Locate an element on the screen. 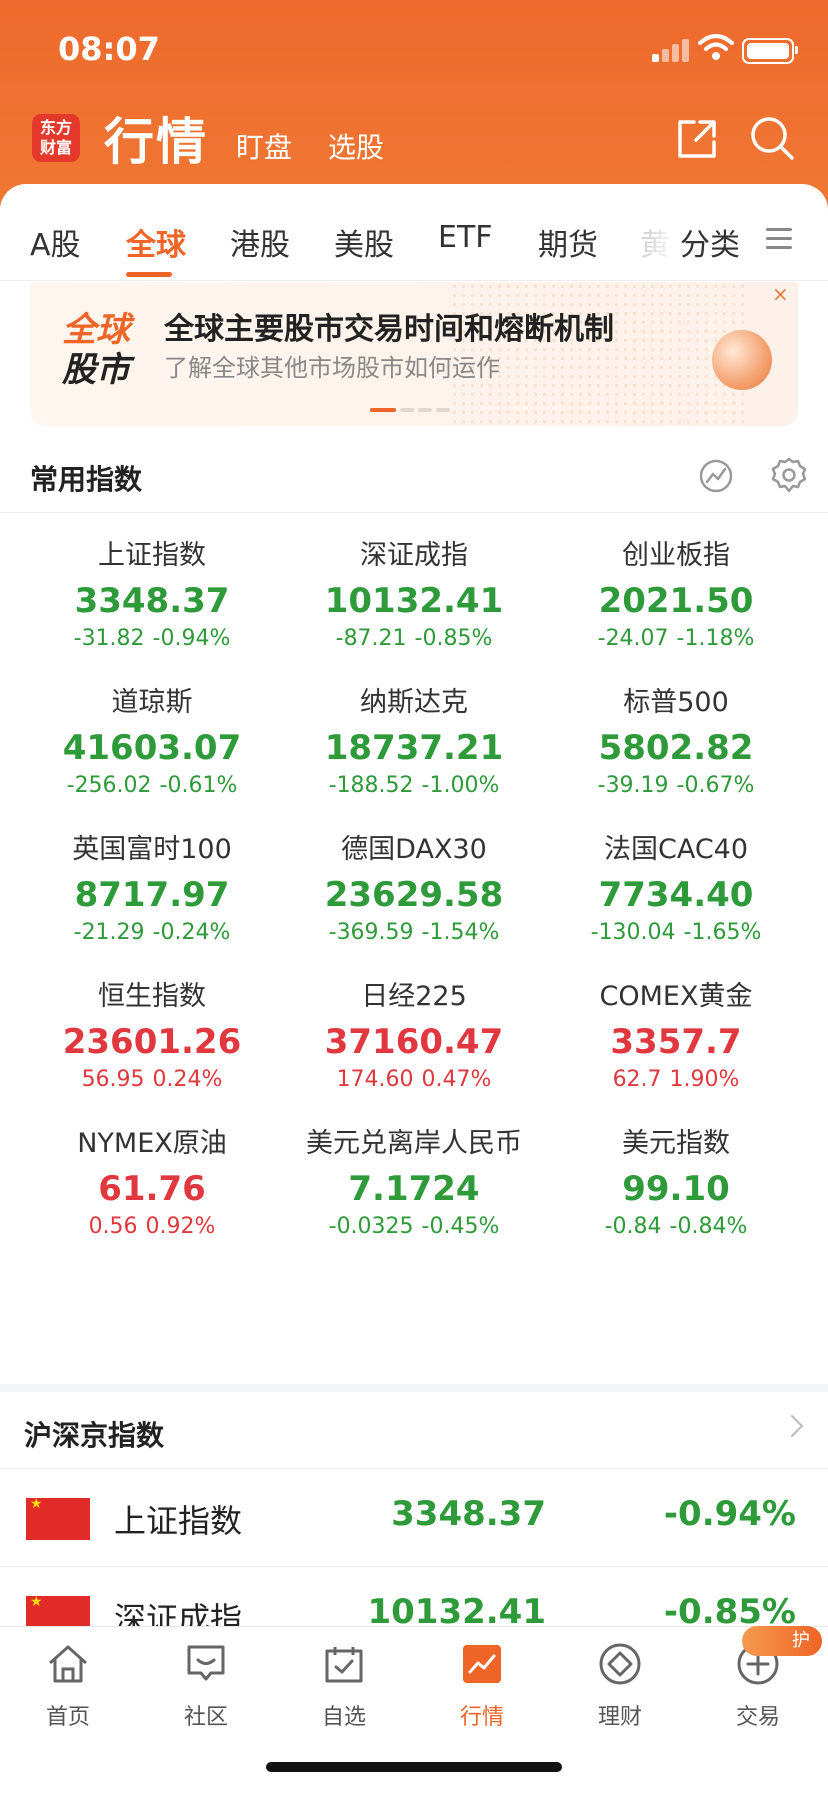 The height and width of the screenshot is (1793, 828). index-change-percent: -0.85% is located at coordinates (453, 638).